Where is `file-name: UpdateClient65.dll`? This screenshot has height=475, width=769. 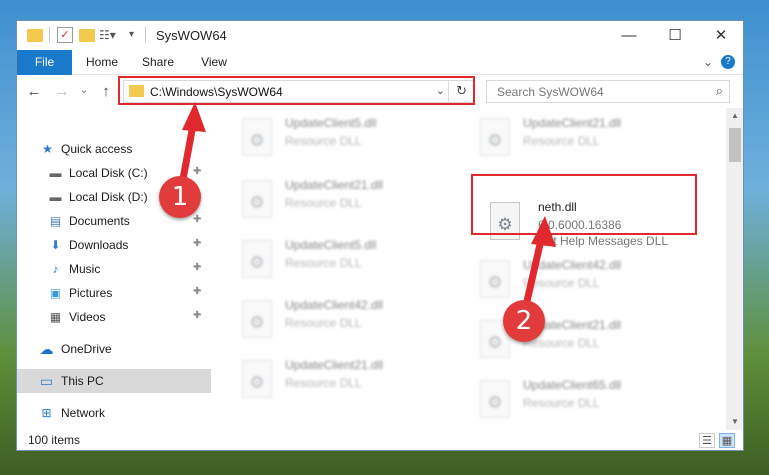 file-name: UpdateClient65.dll is located at coordinates (572, 385).